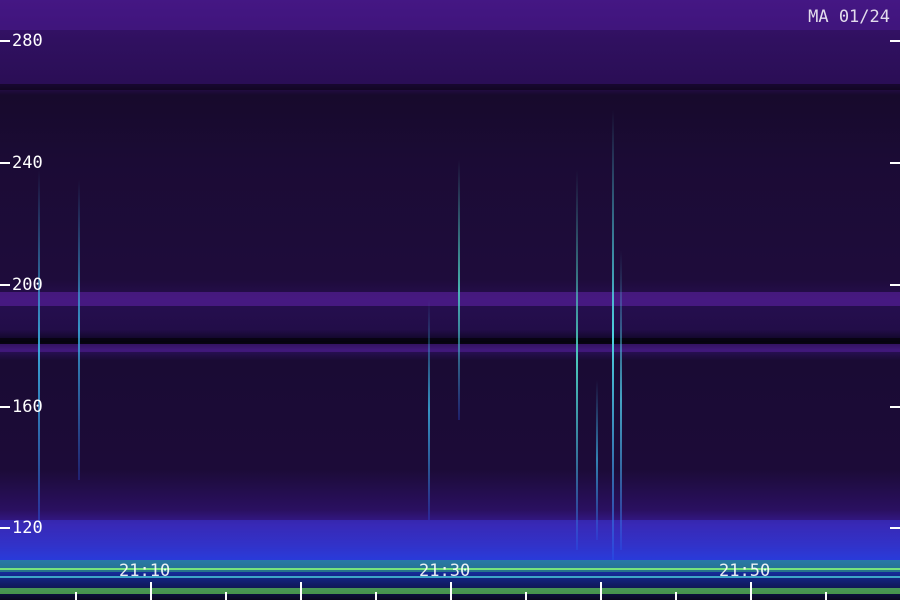 This screenshot has height=600, width=900. Describe the element at coordinates (745, 571) in the screenshot. I see `x-tick-label: 21:50` at that location.